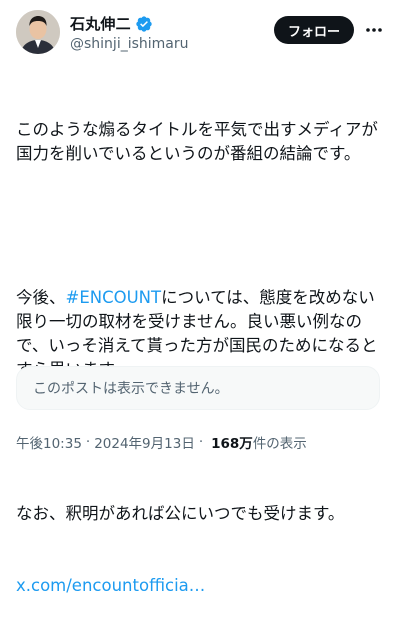 Image resolution: width=400 pixels, height=622 pixels. What do you see at coordinates (313, 30) in the screenshot?
I see `follow-button: フォロー` at bounding box center [313, 30].